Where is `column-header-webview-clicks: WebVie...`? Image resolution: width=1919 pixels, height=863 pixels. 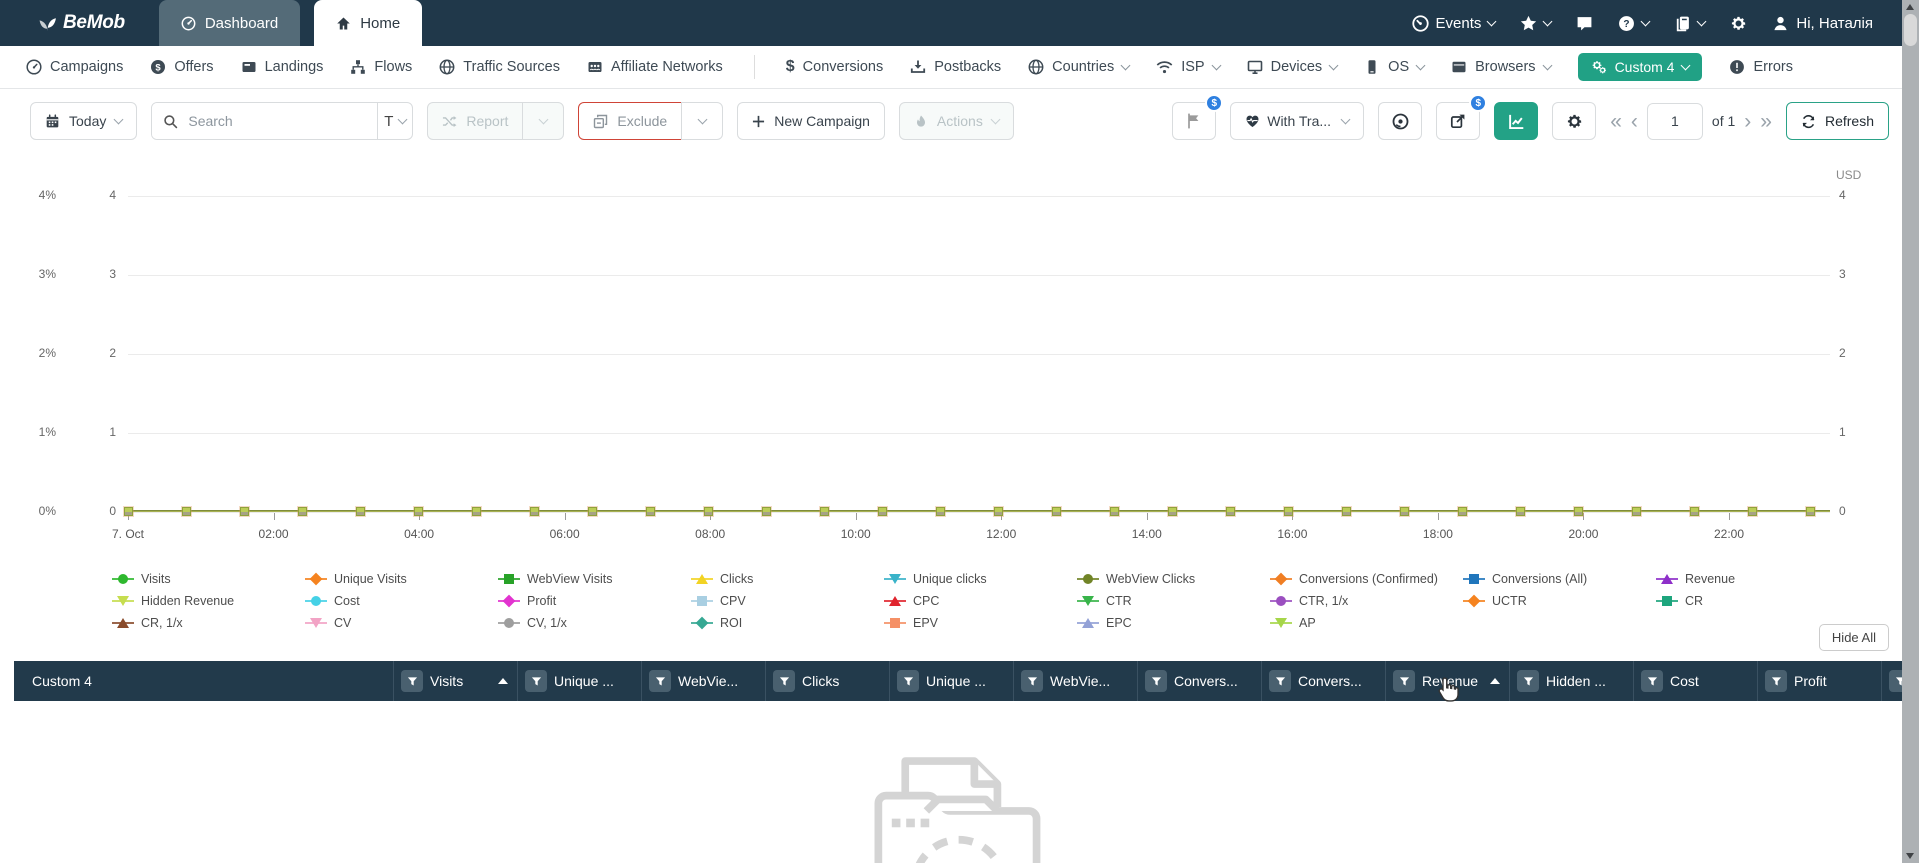 column-header-webview-clicks: WebVie... is located at coordinates (1076, 681).